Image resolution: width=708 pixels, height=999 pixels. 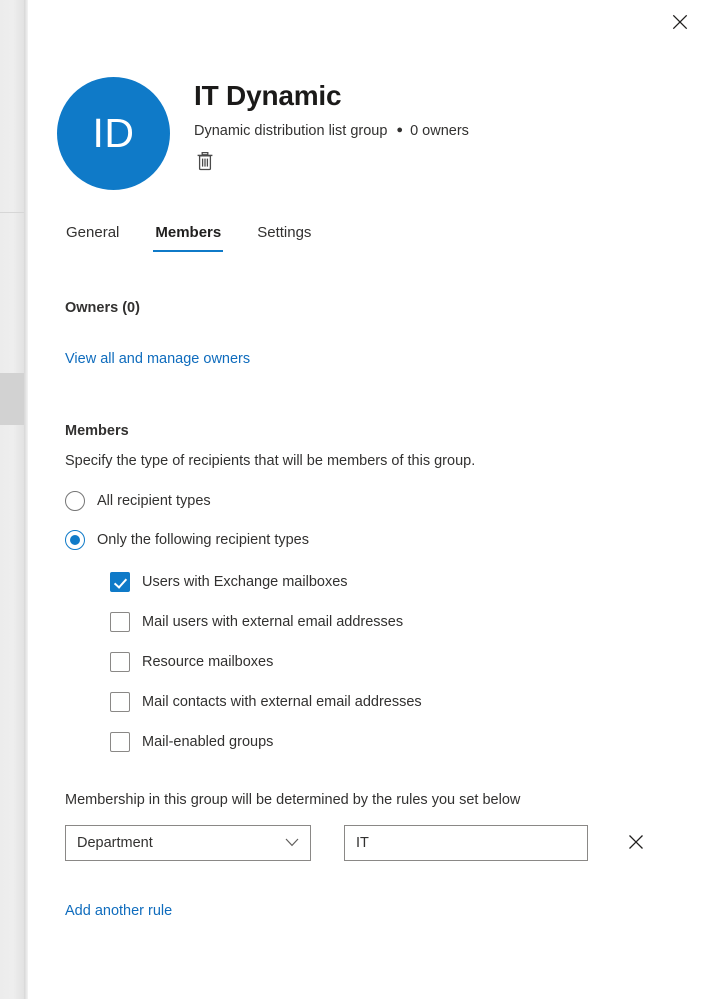 What do you see at coordinates (284, 238) in the screenshot?
I see `tab-settings: Settings` at bounding box center [284, 238].